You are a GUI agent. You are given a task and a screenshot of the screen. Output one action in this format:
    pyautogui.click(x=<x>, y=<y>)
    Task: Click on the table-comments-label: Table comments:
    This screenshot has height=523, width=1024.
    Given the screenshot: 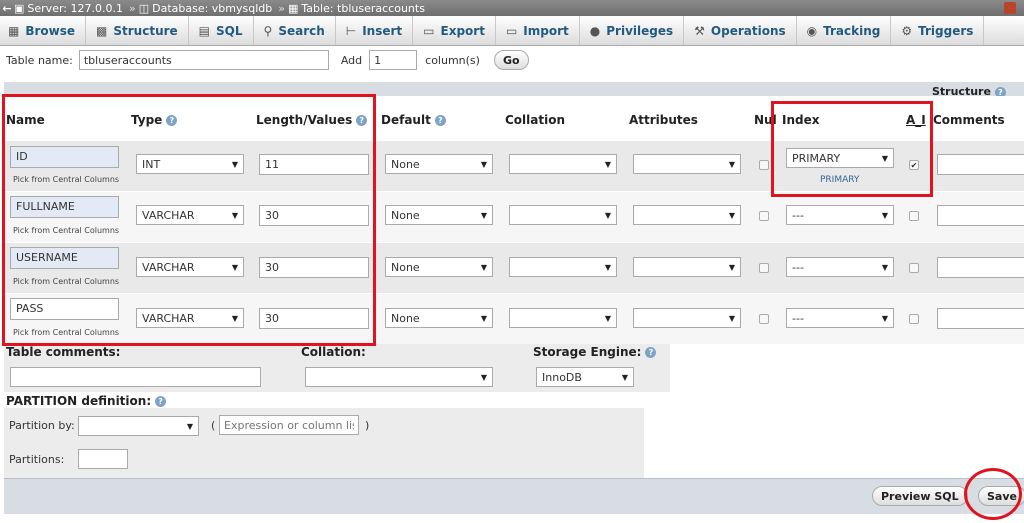 What is the action you would take?
    pyautogui.click(x=63, y=352)
    